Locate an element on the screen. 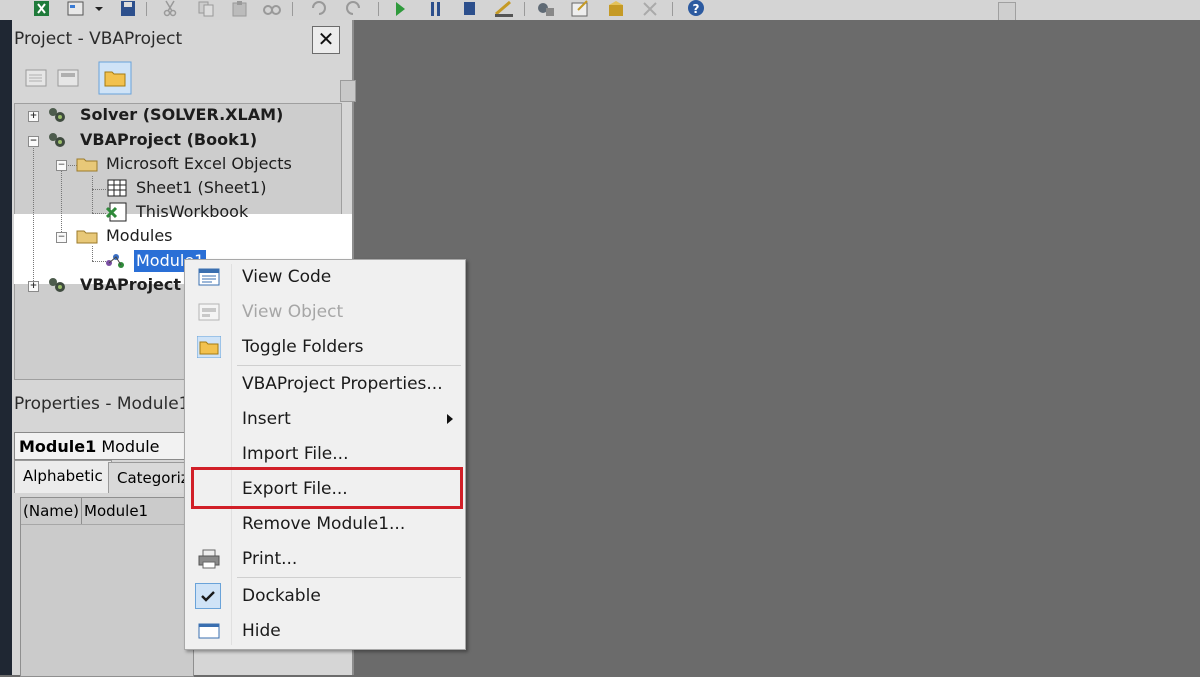 The width and height of the screenshot is (1200, 677). object-selector-combo: Module1 Module is located at coordinates (103, 446).